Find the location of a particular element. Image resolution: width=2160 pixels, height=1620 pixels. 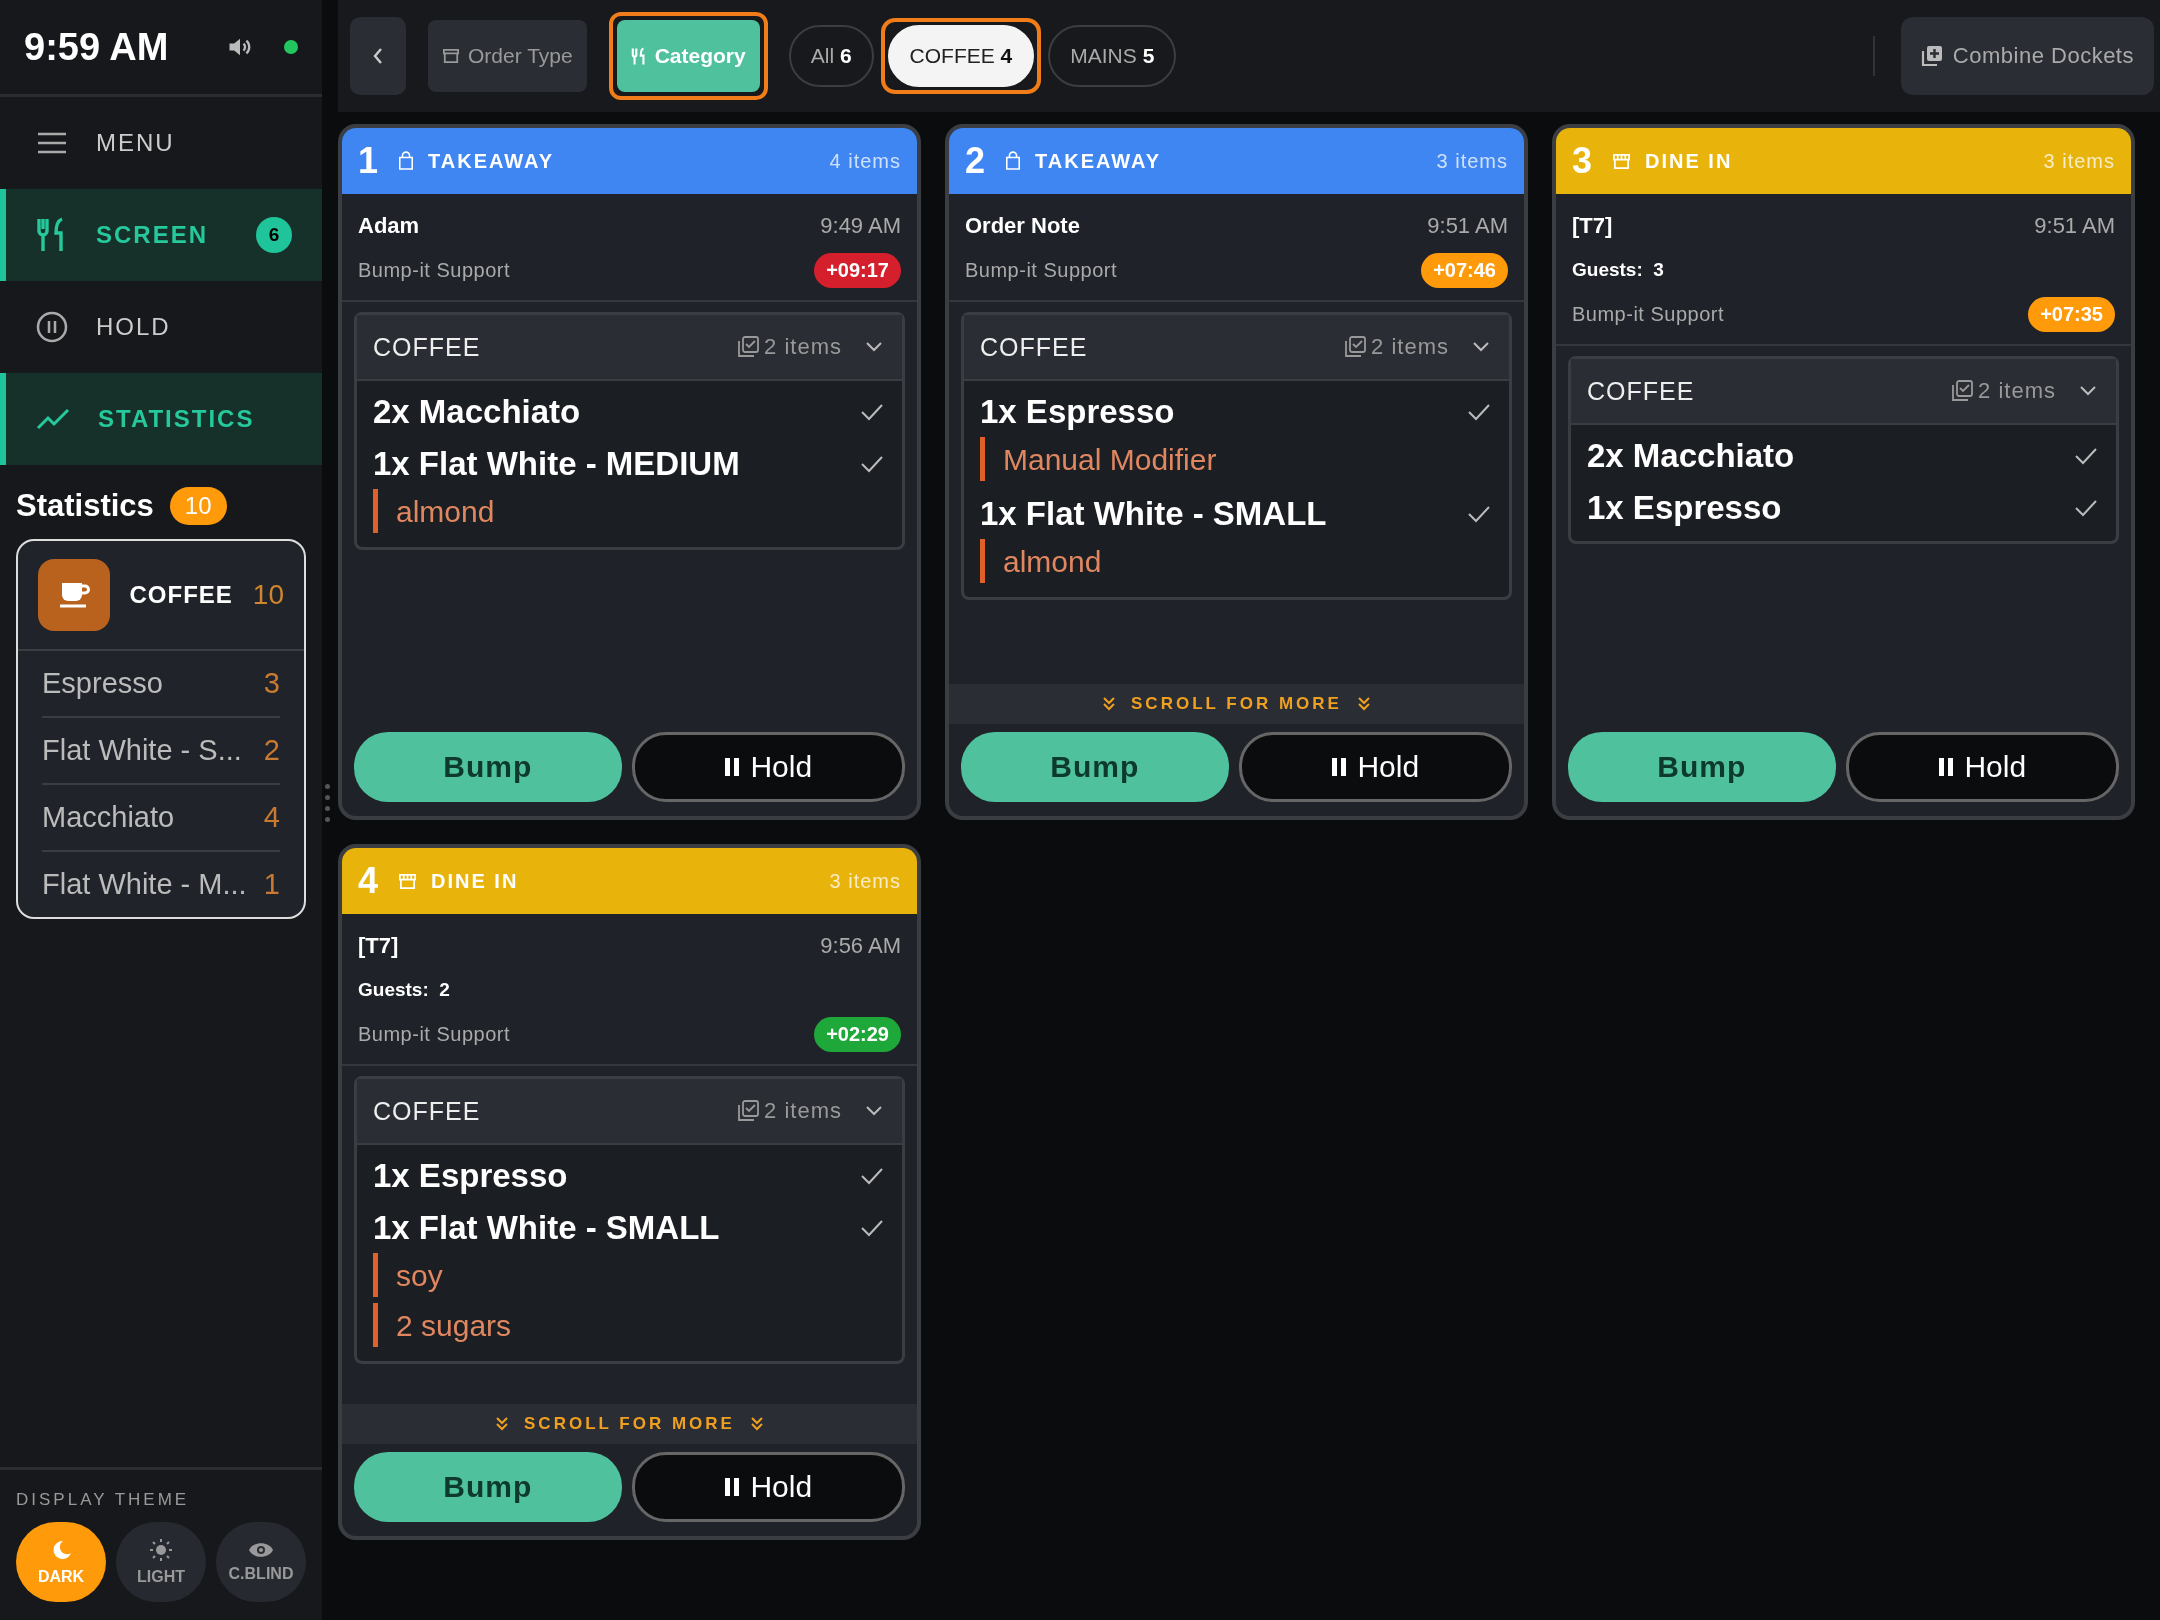

category-chip: All 6 is located at coordinates (831, 56).